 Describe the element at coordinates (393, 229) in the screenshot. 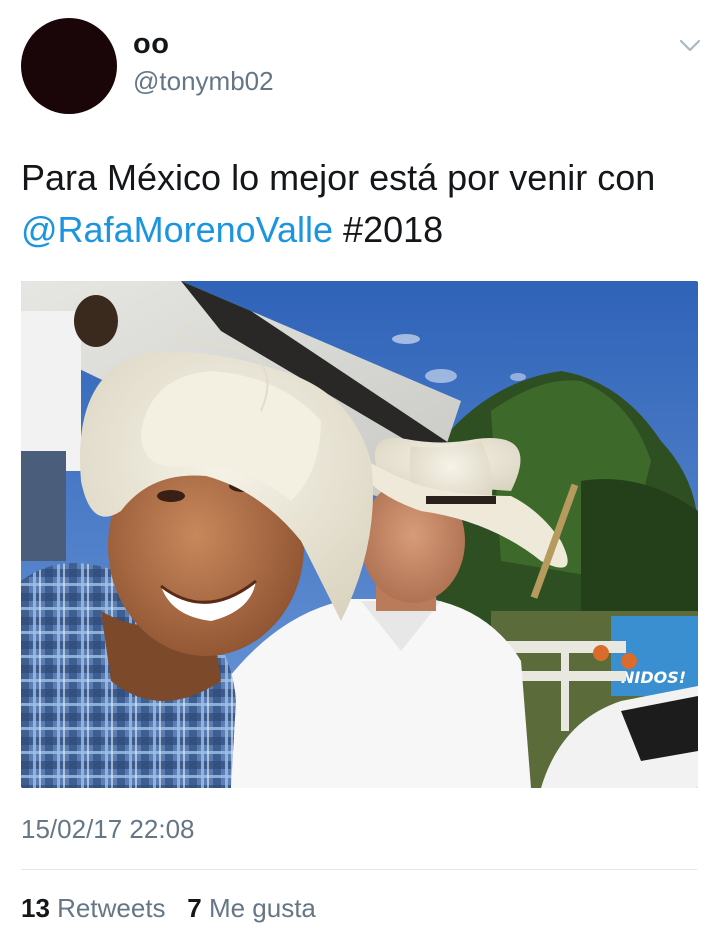

I see `hashtag-link: #2018` at that location.